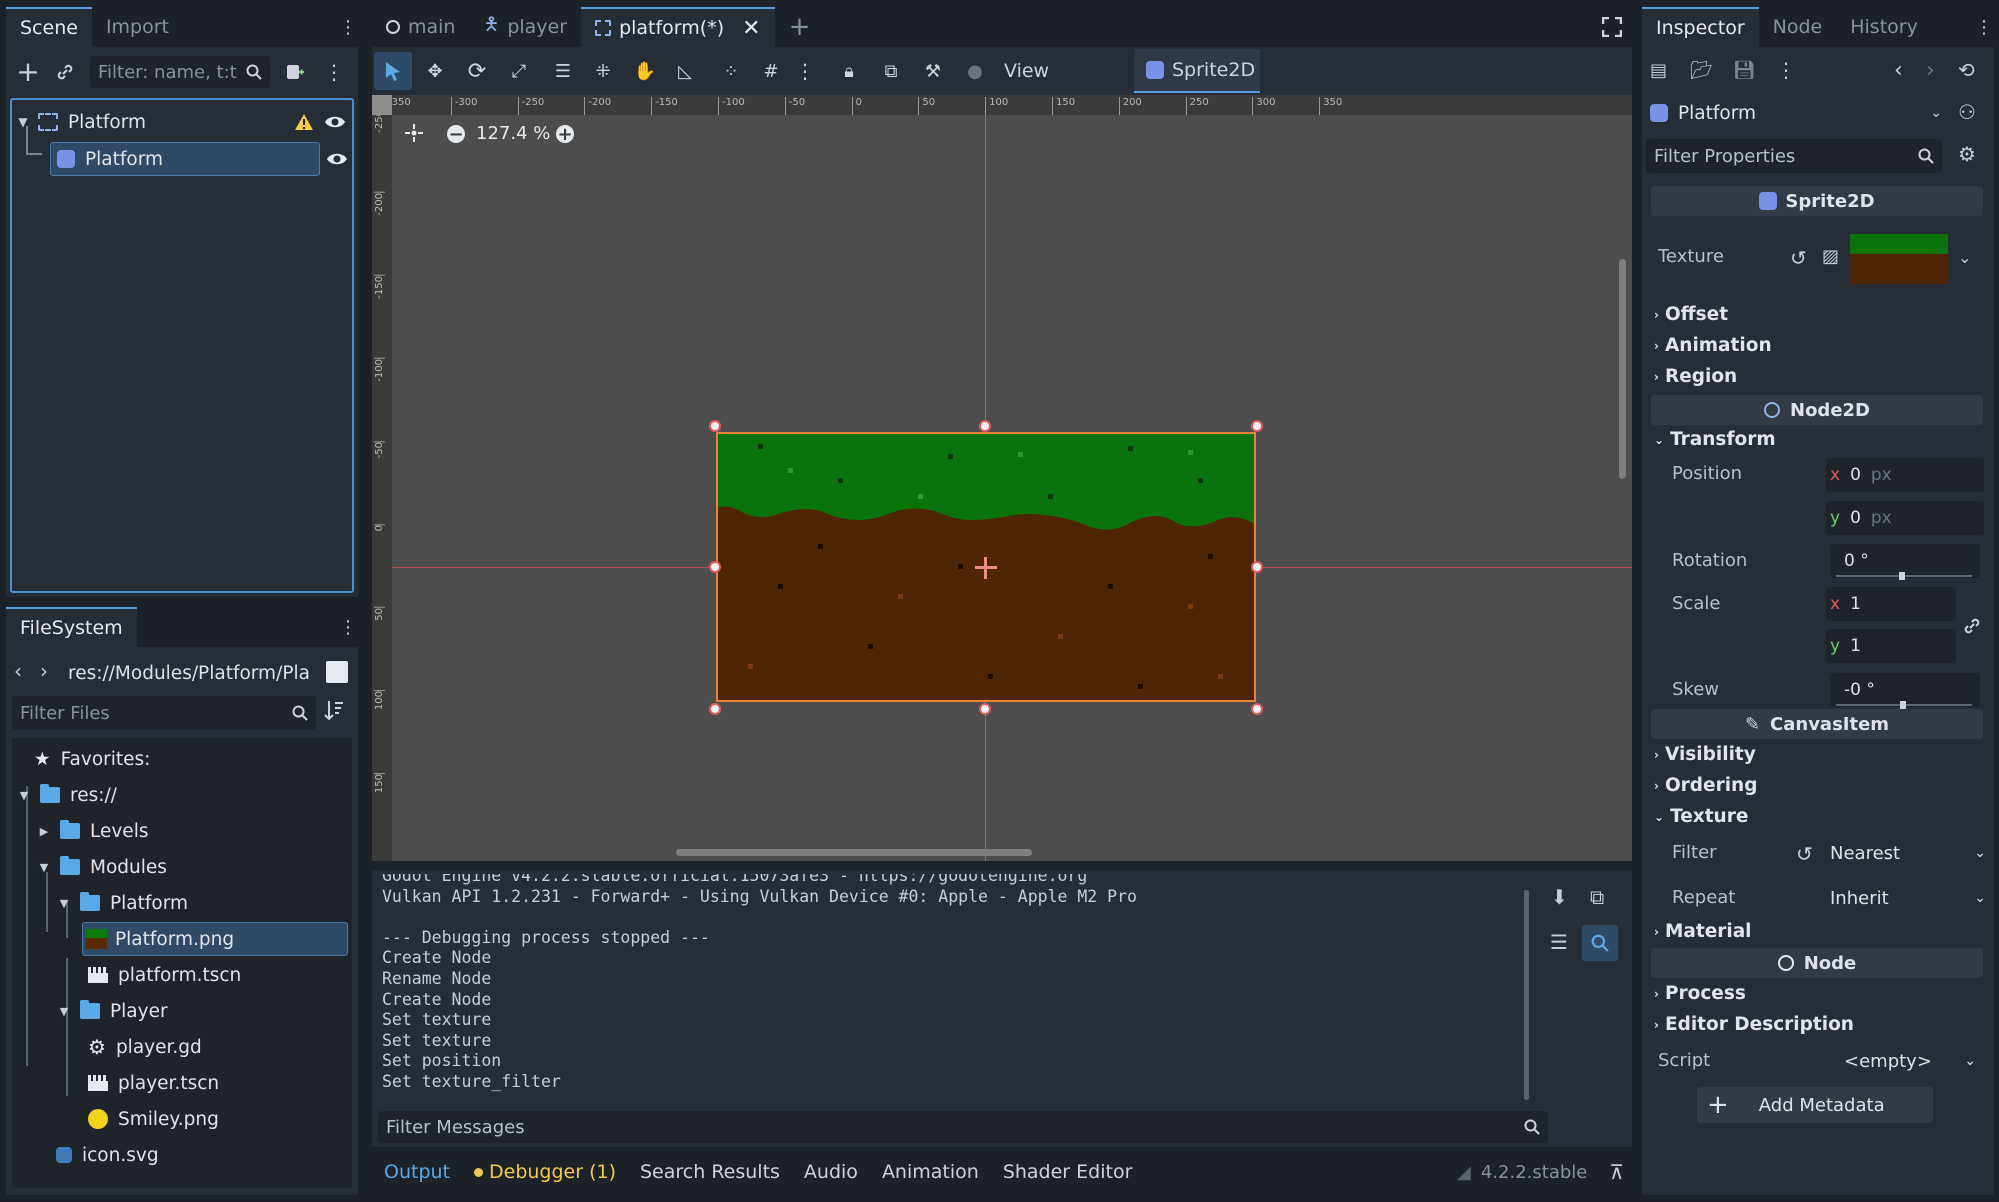 The width and height of the screenshot is (1999, 1202). Describe the element at coordinates (1905, 475) in the screenshot. I see `position-x-field: x 0 px` at that location.